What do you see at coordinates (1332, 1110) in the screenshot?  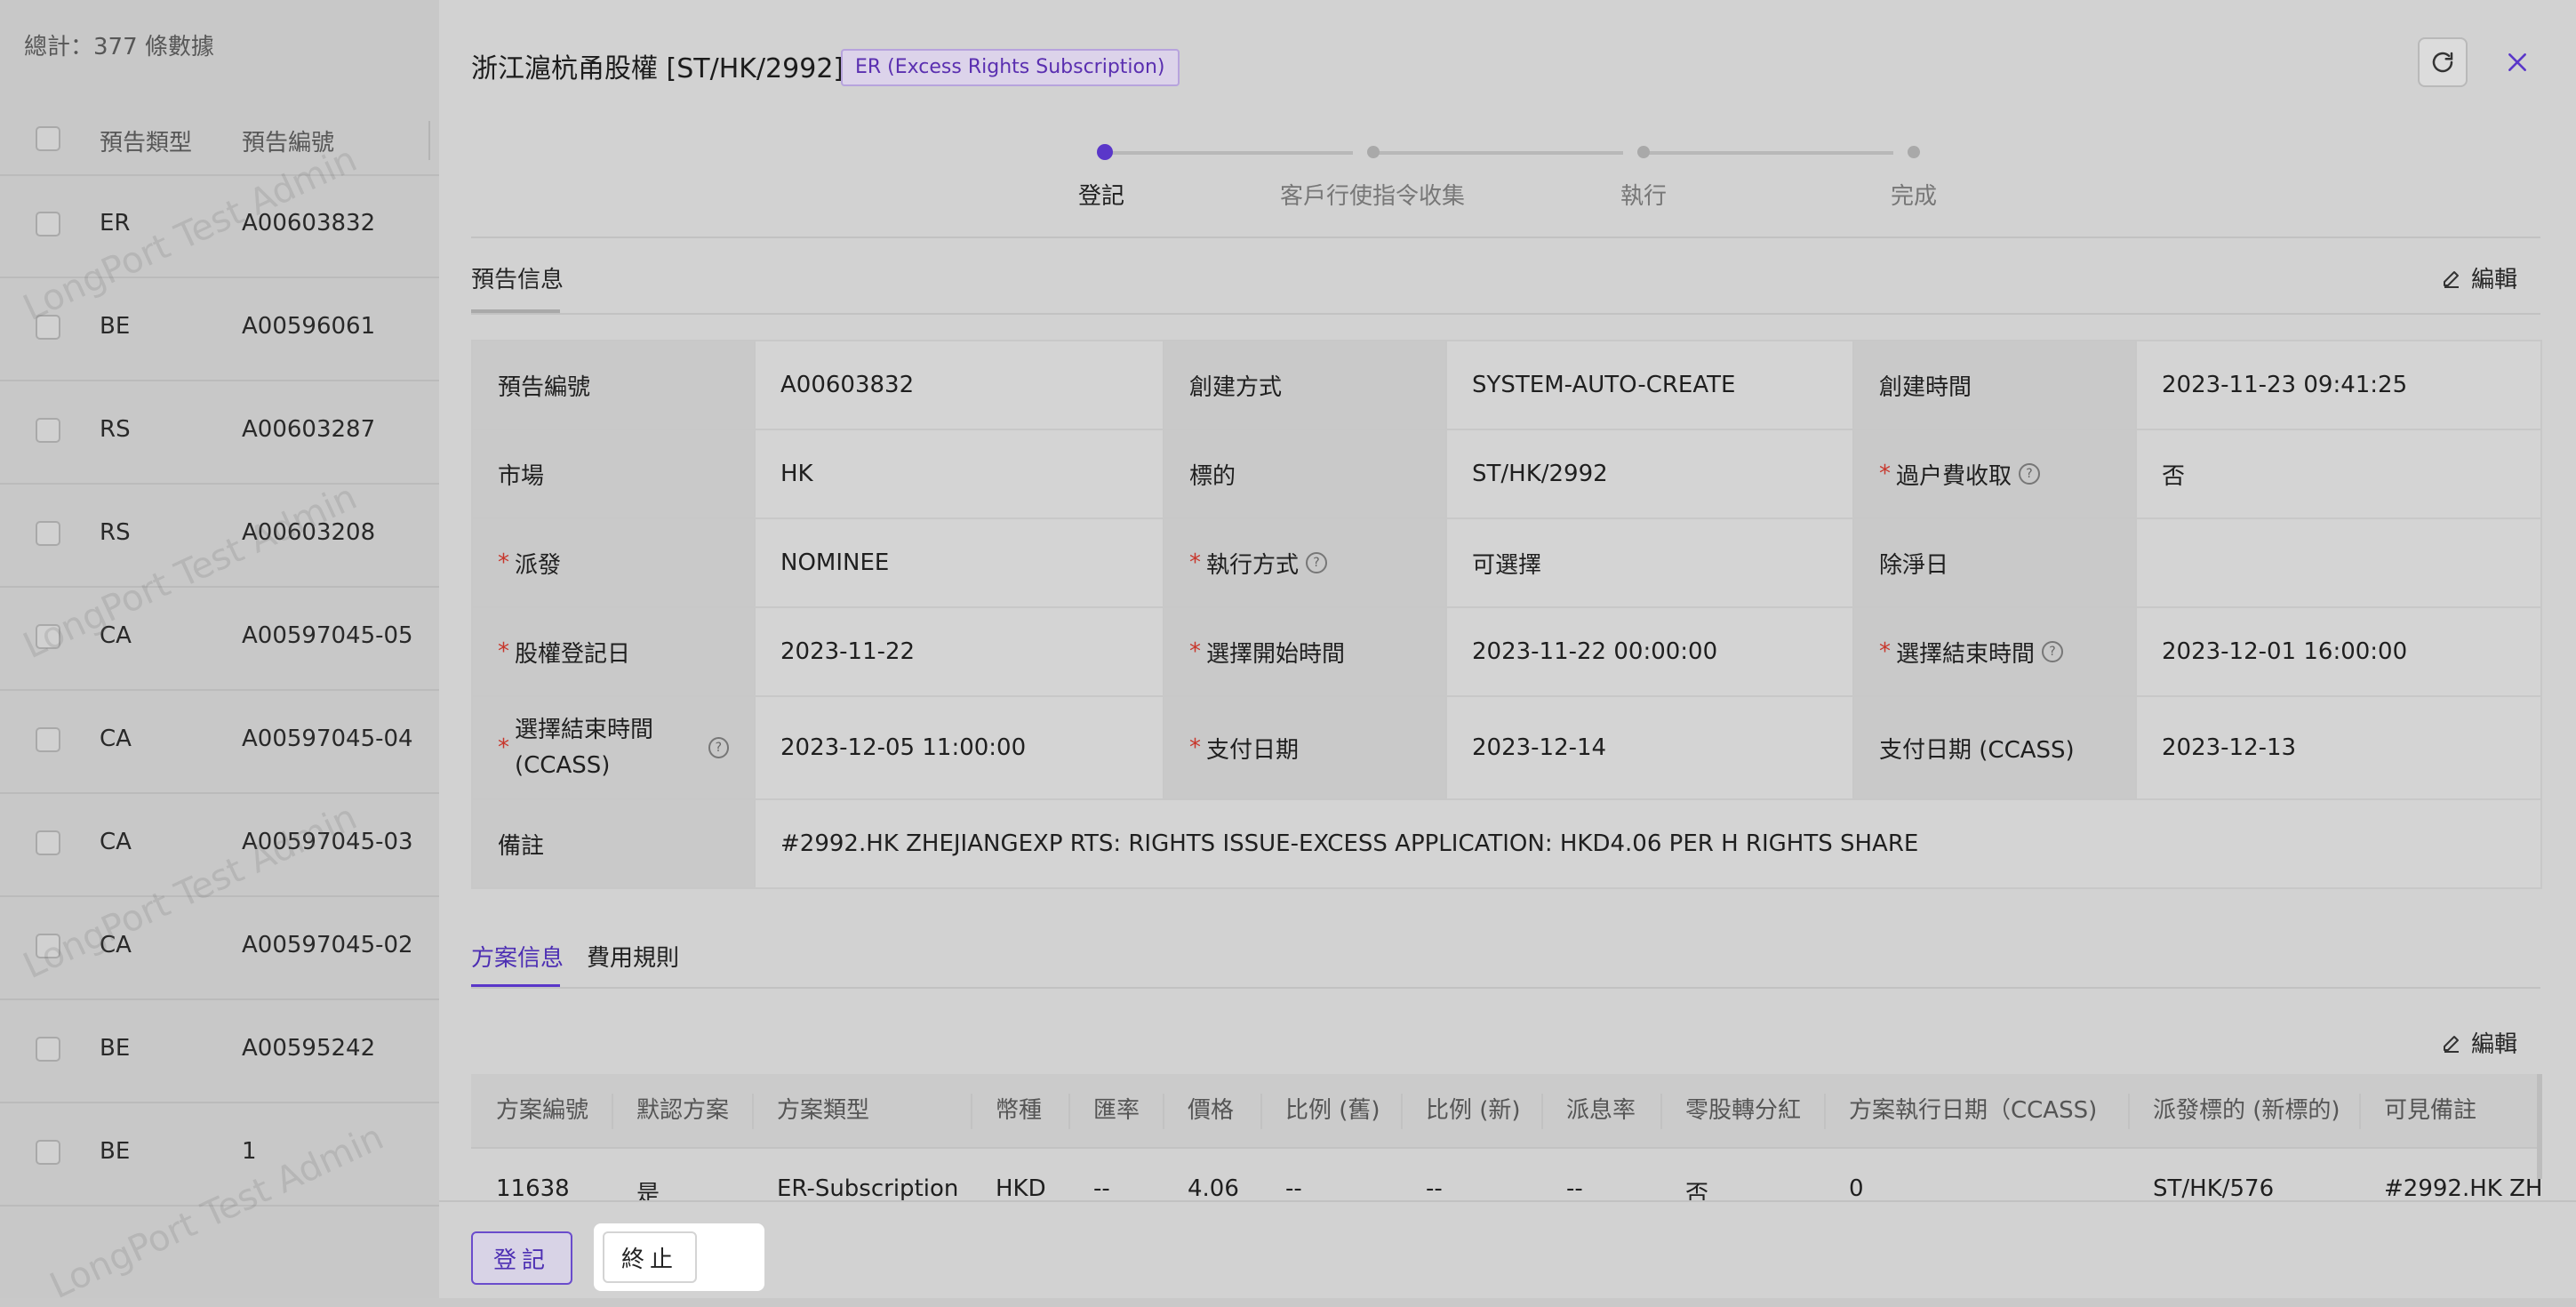 I see `col-header-ratio-old: 比例 (舊)` at bounding box center [1332, 1110].